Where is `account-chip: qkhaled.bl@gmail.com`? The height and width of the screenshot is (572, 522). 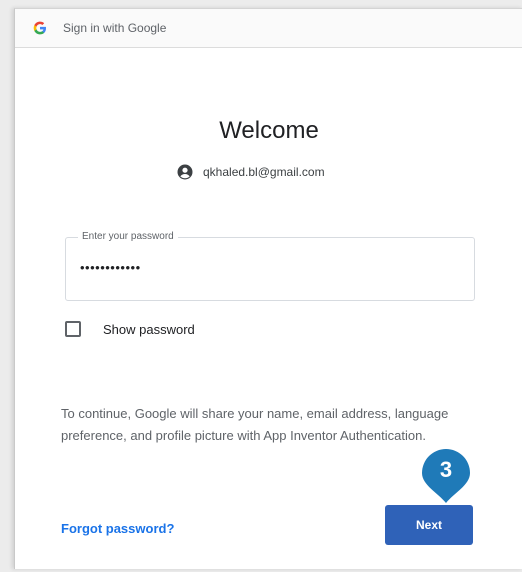 account-chip: qkhaled.bl@gmail.com is located at coordinates (251, 172).